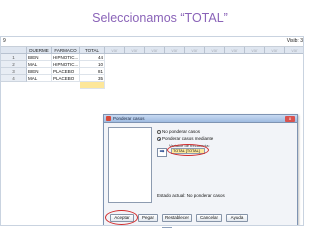 The width and height of the screenshot is (320, 240). I want to click on current-status-text: Estado actual: No ponderar casos, so click(191, 195).